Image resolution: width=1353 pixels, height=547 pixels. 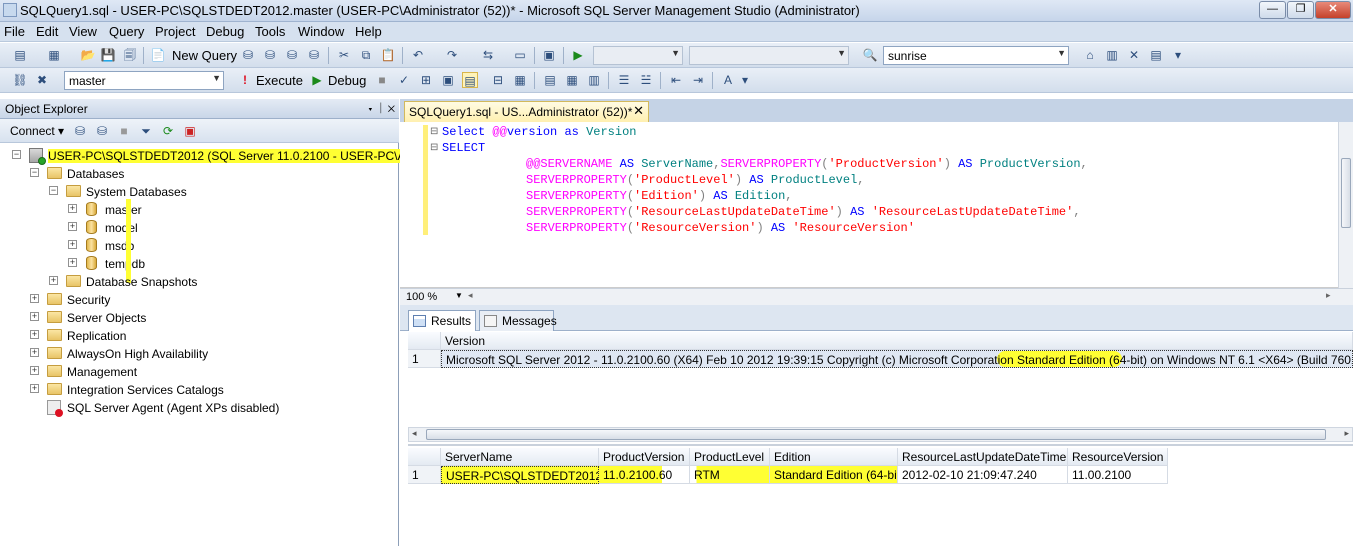 What do you see at coordinates (769, 55) in the screenshot?
I see `solution-platform-select: ▼` at bounding box center [769, 55].